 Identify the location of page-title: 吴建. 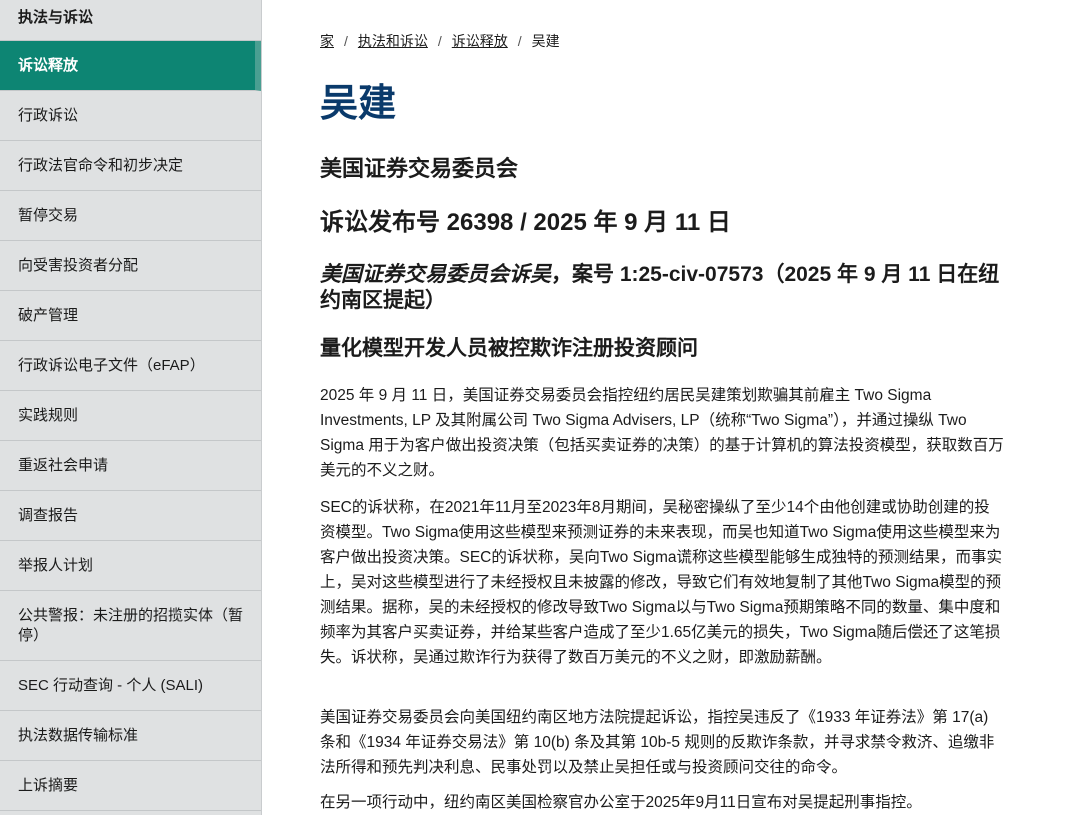
(358, 104).